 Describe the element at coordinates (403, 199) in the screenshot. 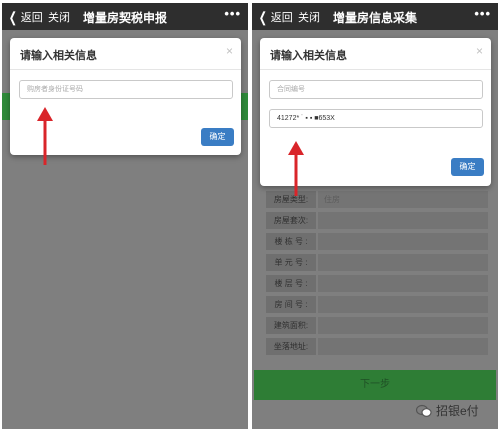

I see `form-value: 住房` at that location.